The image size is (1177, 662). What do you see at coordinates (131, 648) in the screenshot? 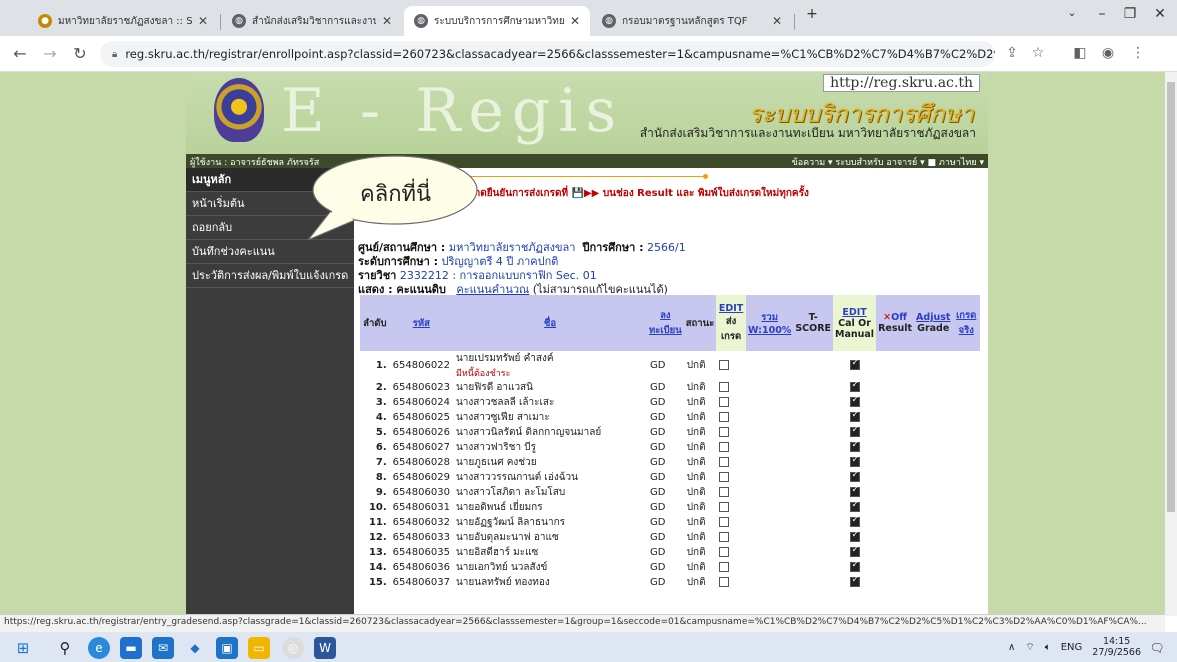
I see `task-view-icon: ▬` at bounding box center [131, 648].